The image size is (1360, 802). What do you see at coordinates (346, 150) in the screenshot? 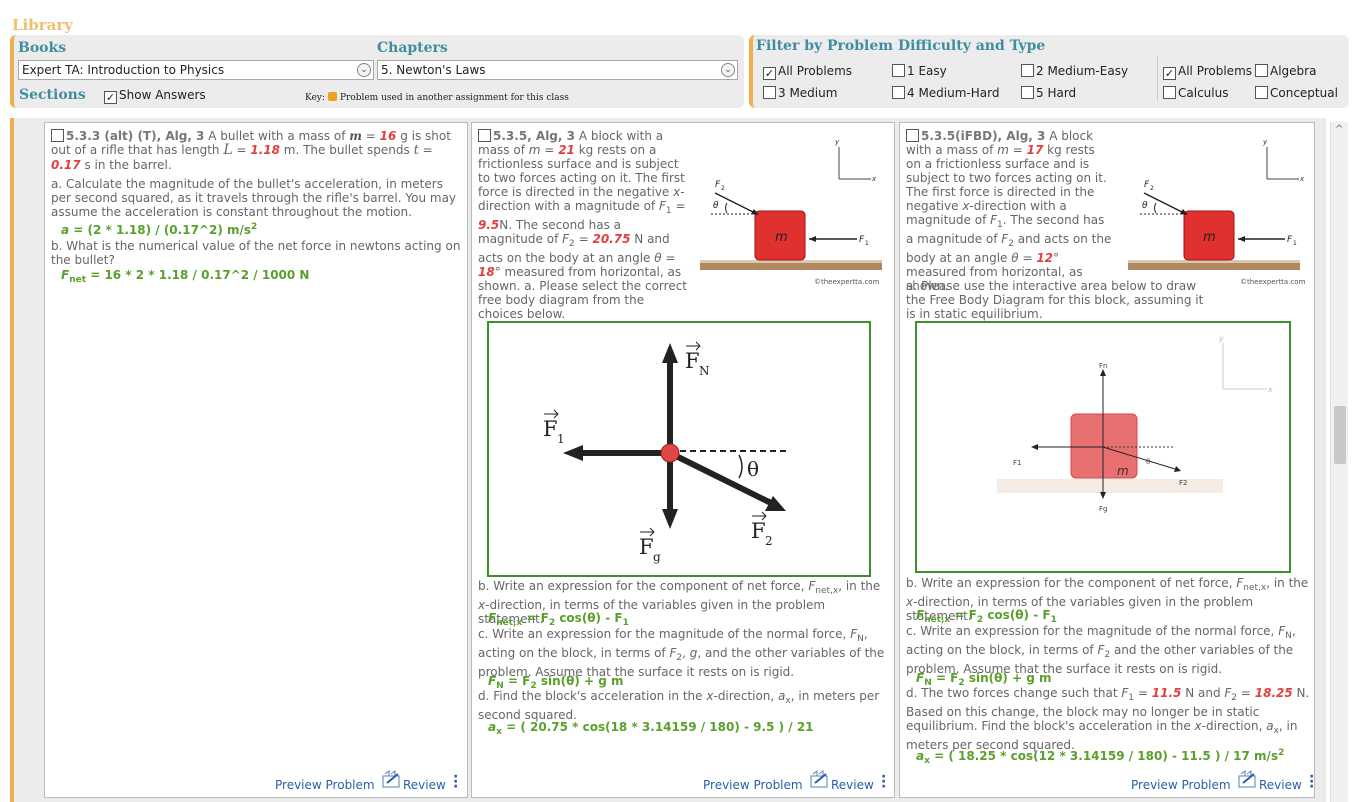
I see `text: m. The bullet spends` at bounding box center [346, 150].